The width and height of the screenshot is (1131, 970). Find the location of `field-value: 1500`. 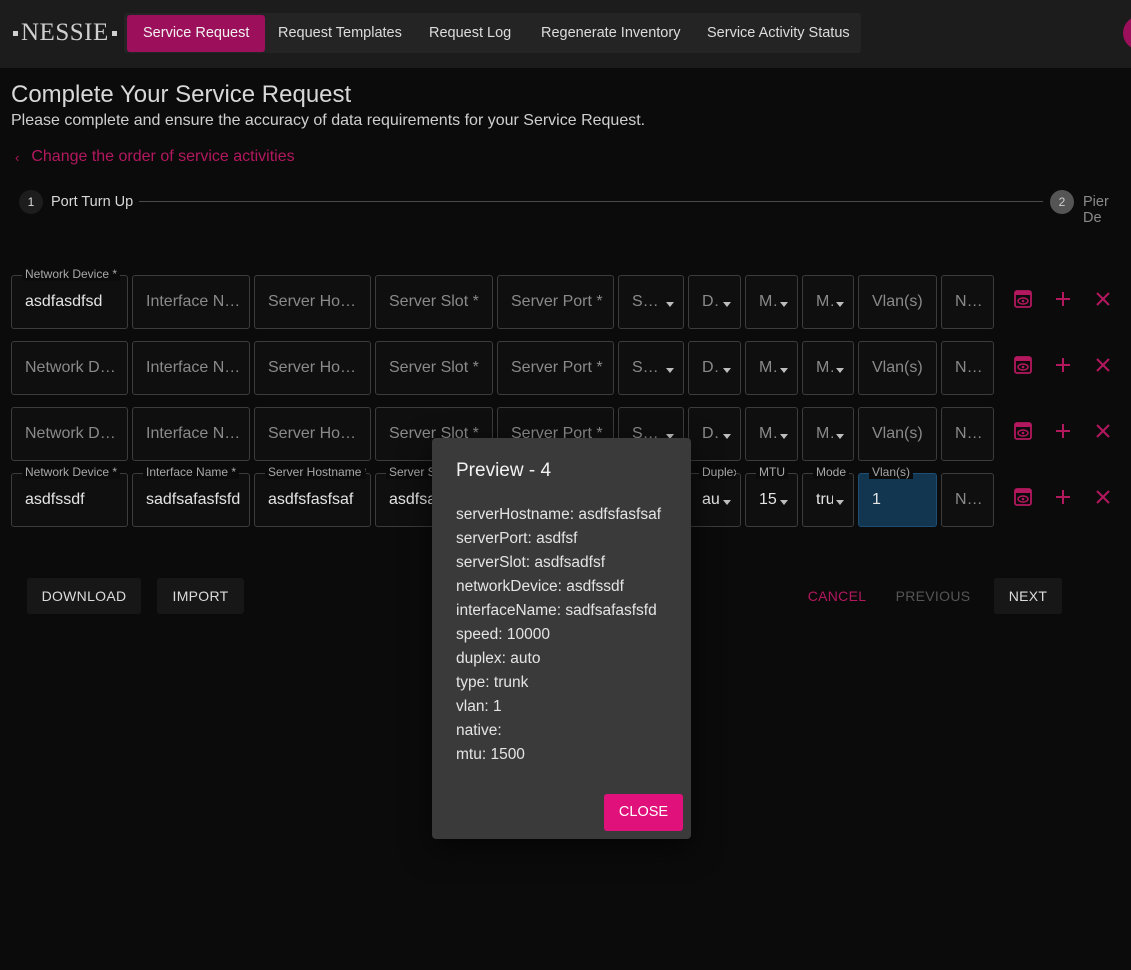

field-value: 1500 is located at coordinates (768, 499).